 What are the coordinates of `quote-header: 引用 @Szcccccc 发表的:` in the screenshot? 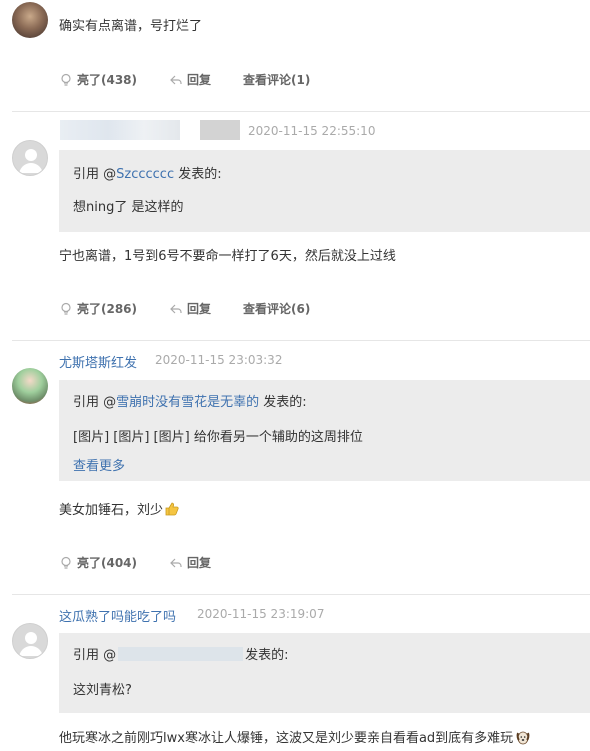 It's located at (147, 174).